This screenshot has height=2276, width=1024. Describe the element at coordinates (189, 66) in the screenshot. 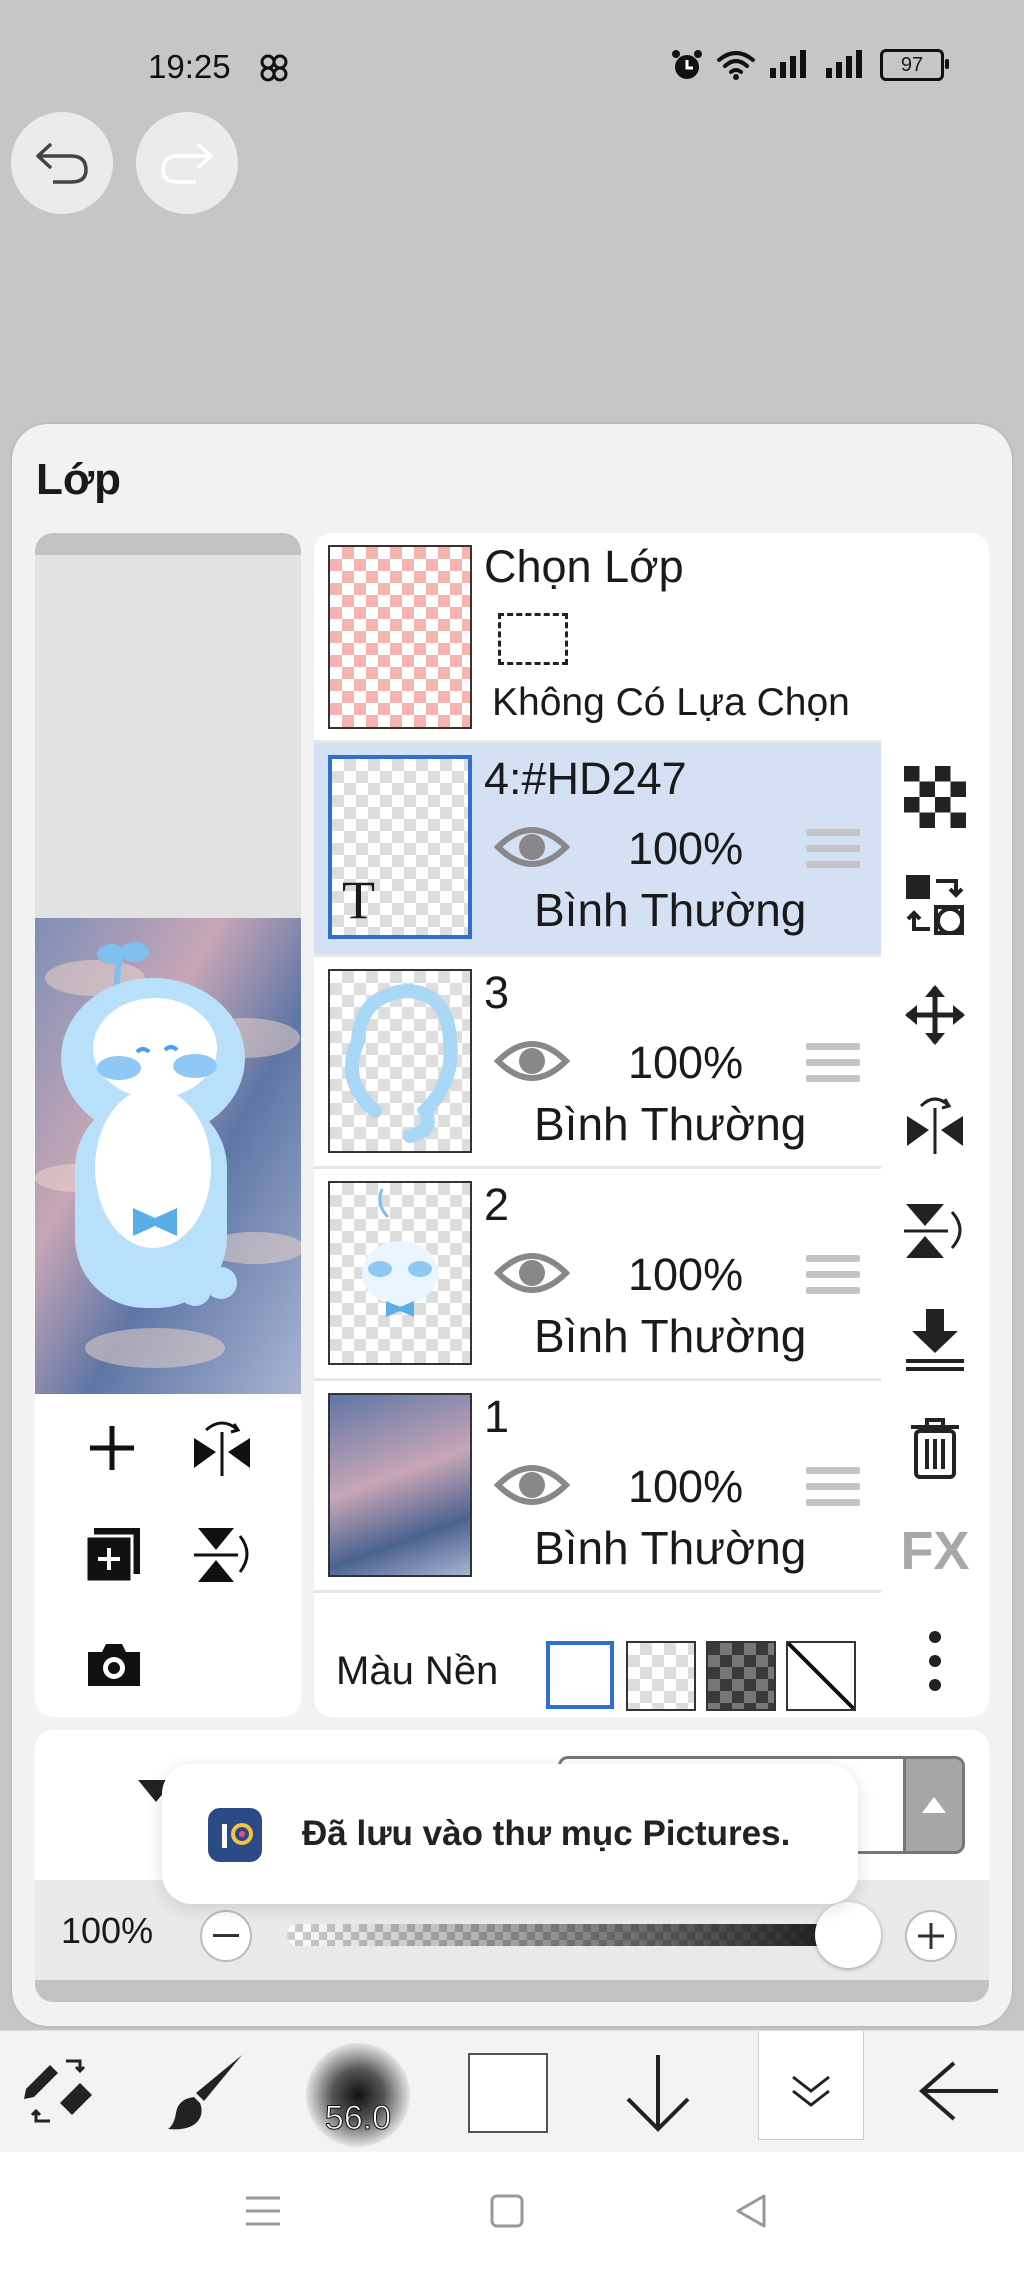

I see `status-time: 19:25` at that location.